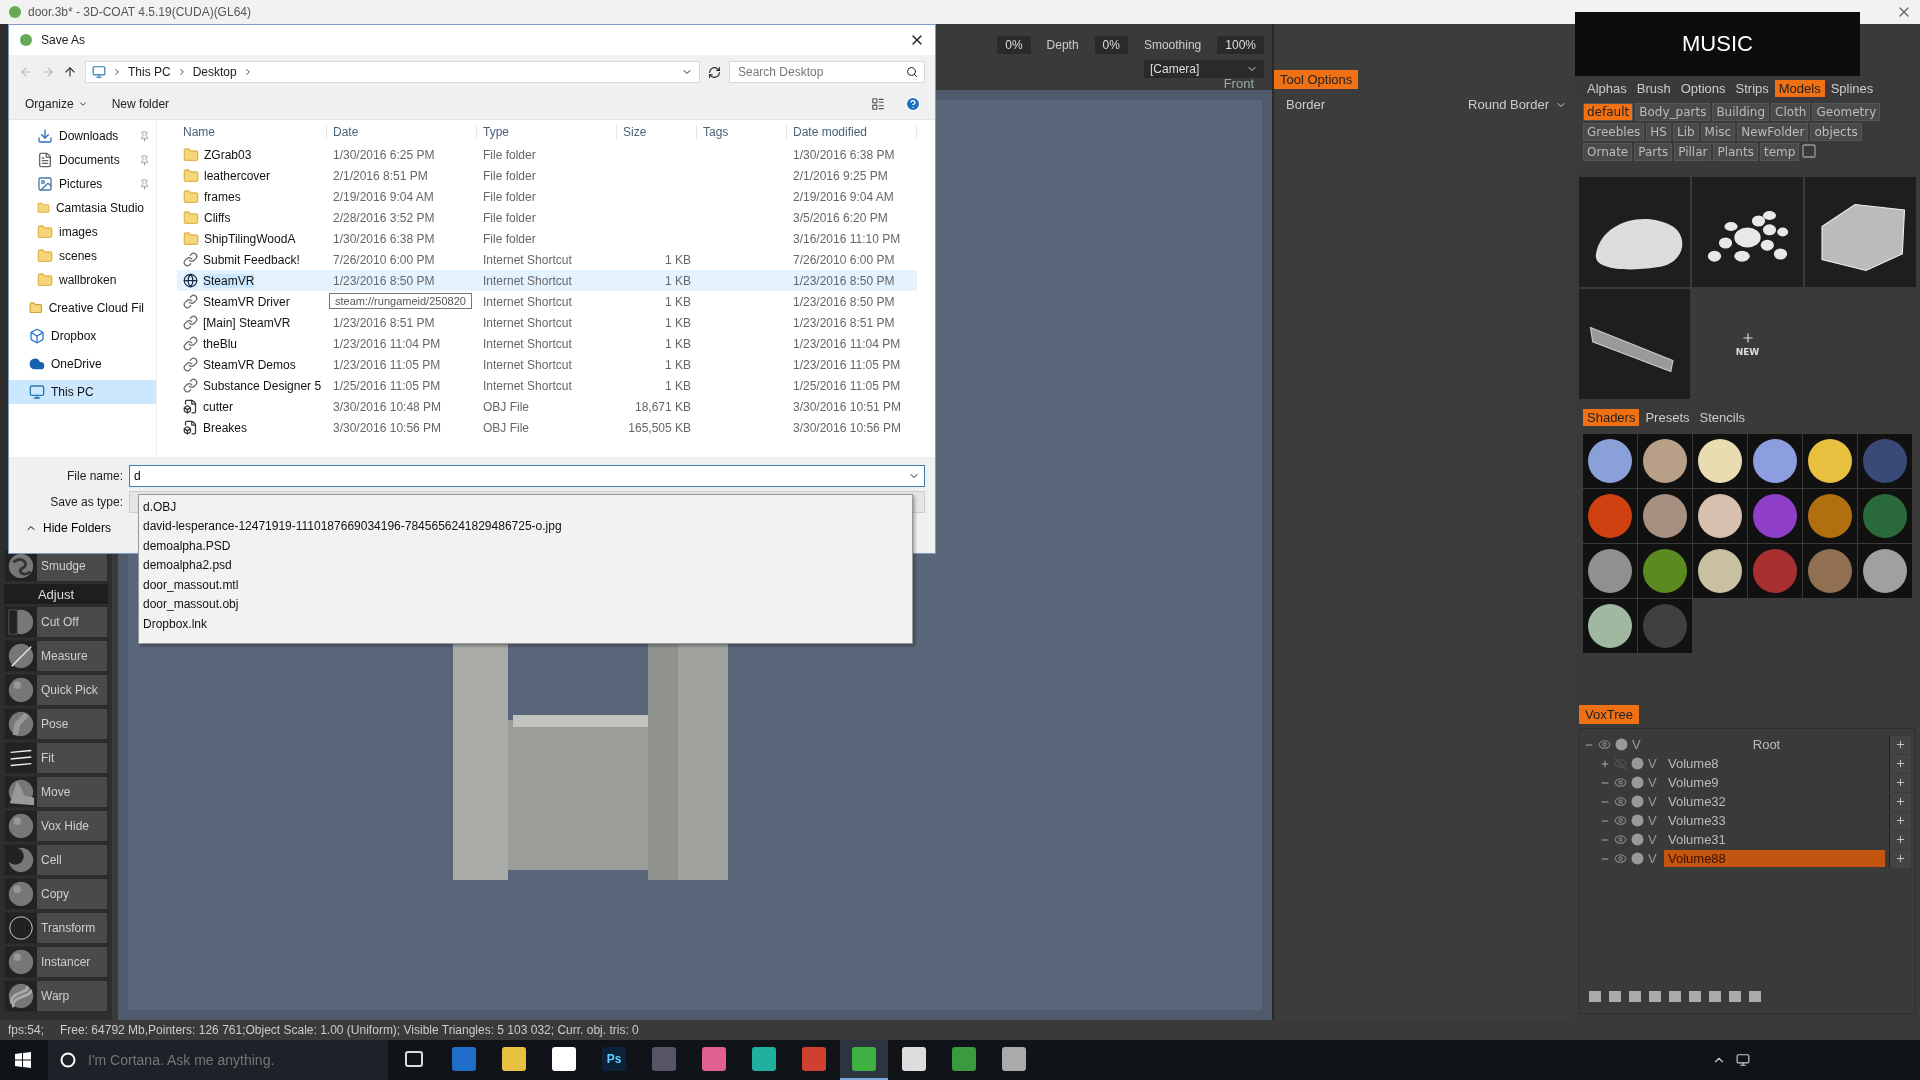 The width and height of the screenshot is (1920, 1080). What do you see at coordinates (1653, 152) in the screenshot?
I see `folder-tab: Parts` at bounding box center [1653, 152].